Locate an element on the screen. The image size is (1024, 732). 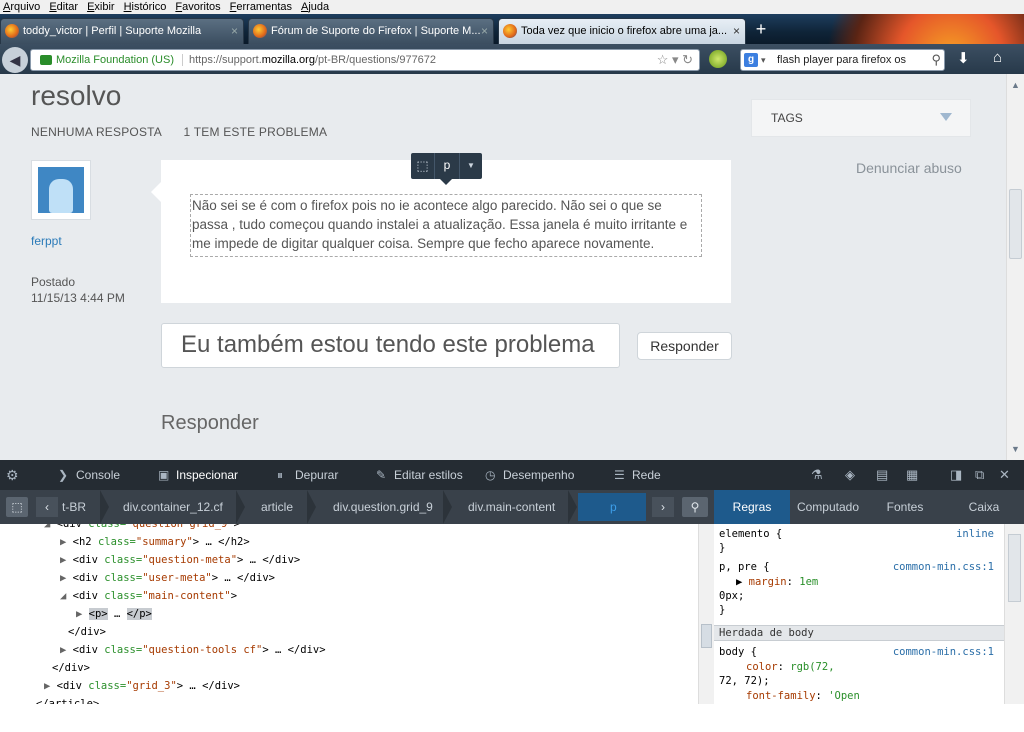
dock-side-icon: ◨ is located at coordinates (956, 475).